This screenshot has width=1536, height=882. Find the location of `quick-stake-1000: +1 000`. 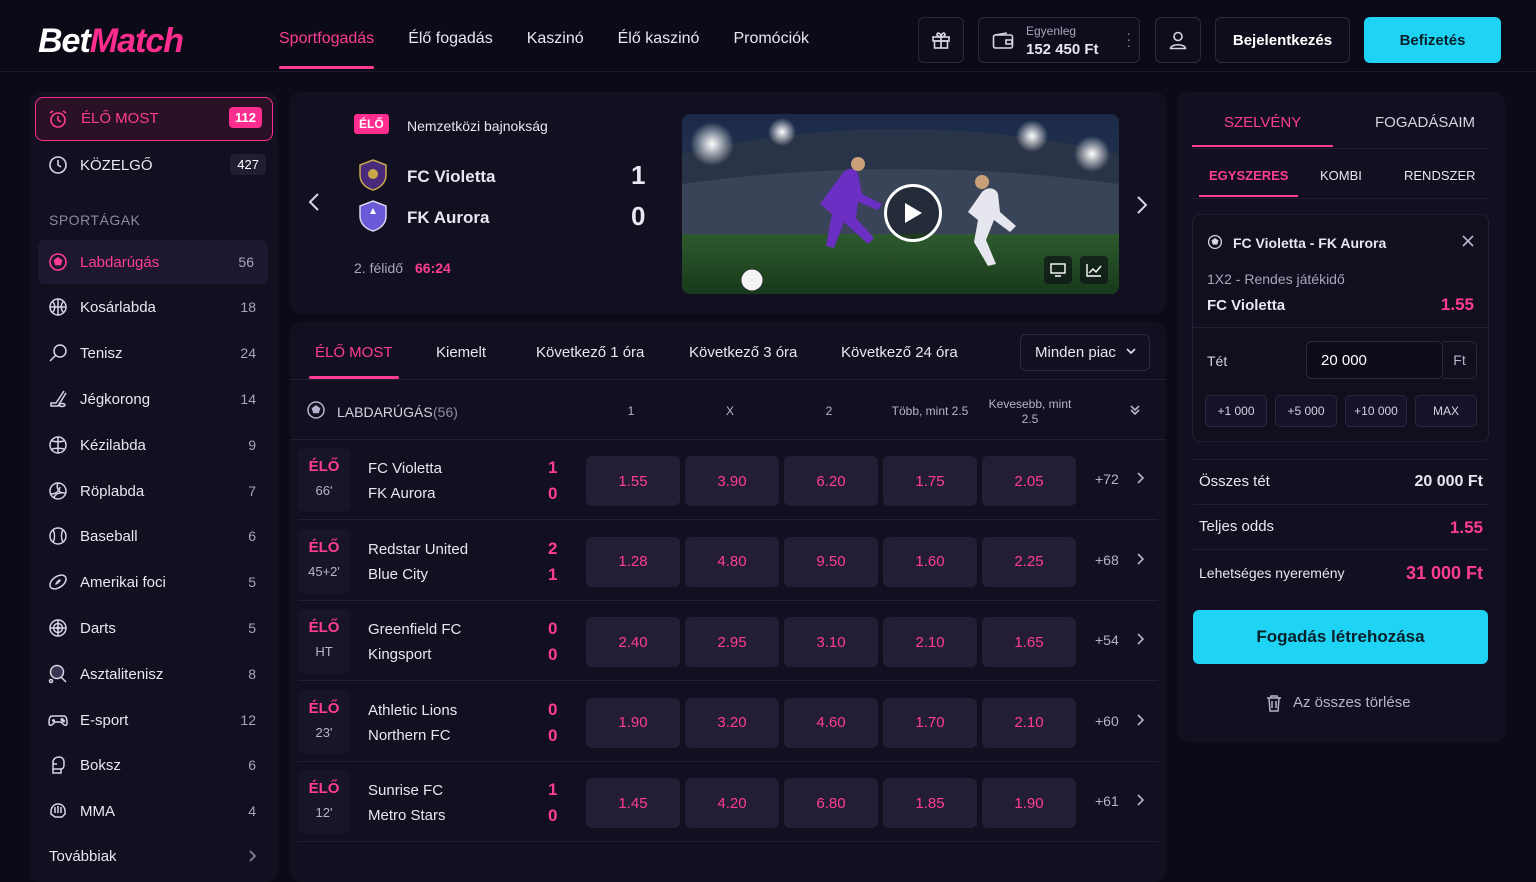

quick-stake-1000: +1 000 is located at coordinates (1236, 411).